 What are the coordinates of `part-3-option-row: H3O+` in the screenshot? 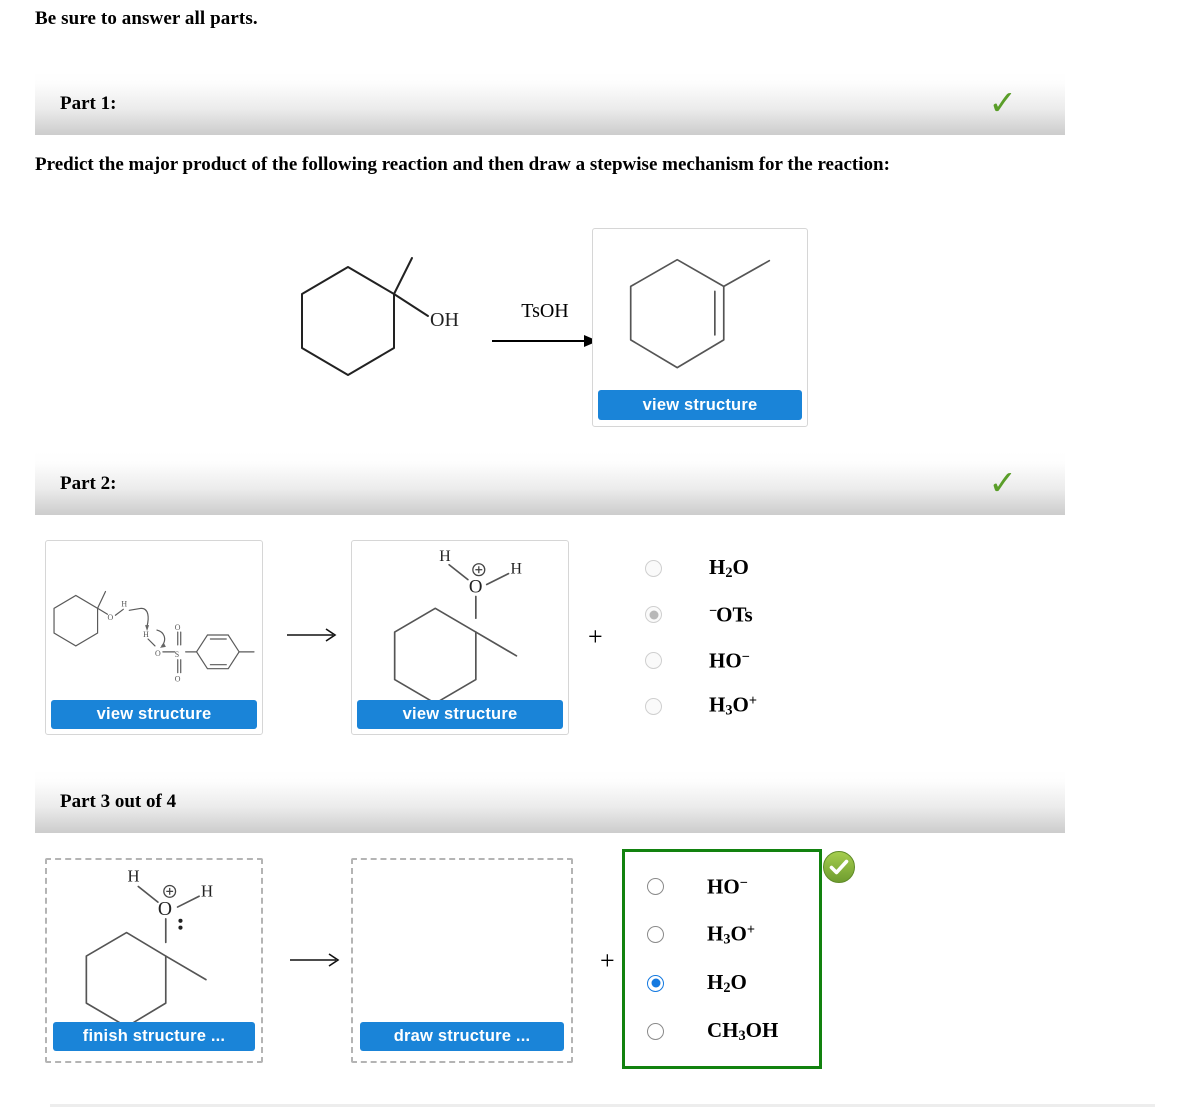 It's located at (733, 935).